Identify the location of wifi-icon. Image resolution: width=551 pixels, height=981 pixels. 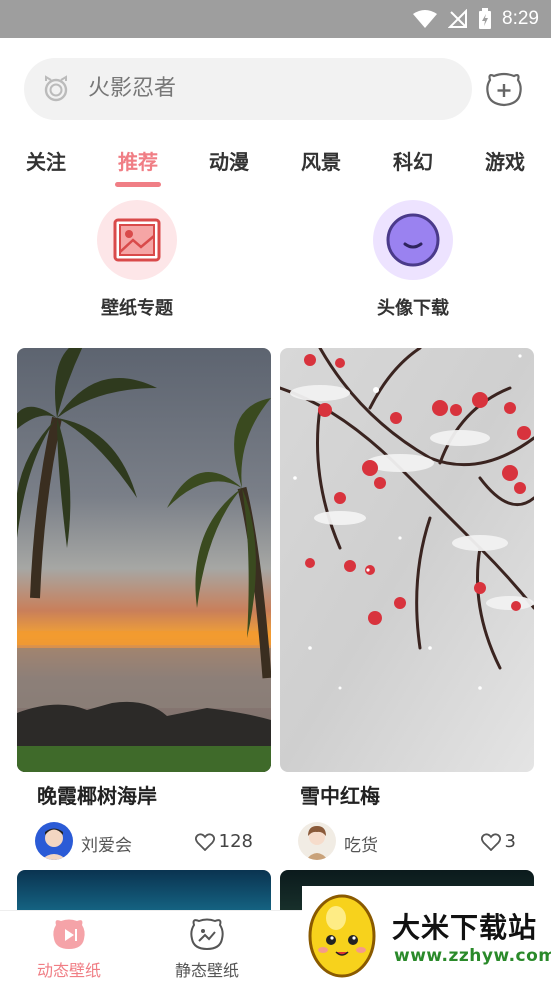
(425, 19).